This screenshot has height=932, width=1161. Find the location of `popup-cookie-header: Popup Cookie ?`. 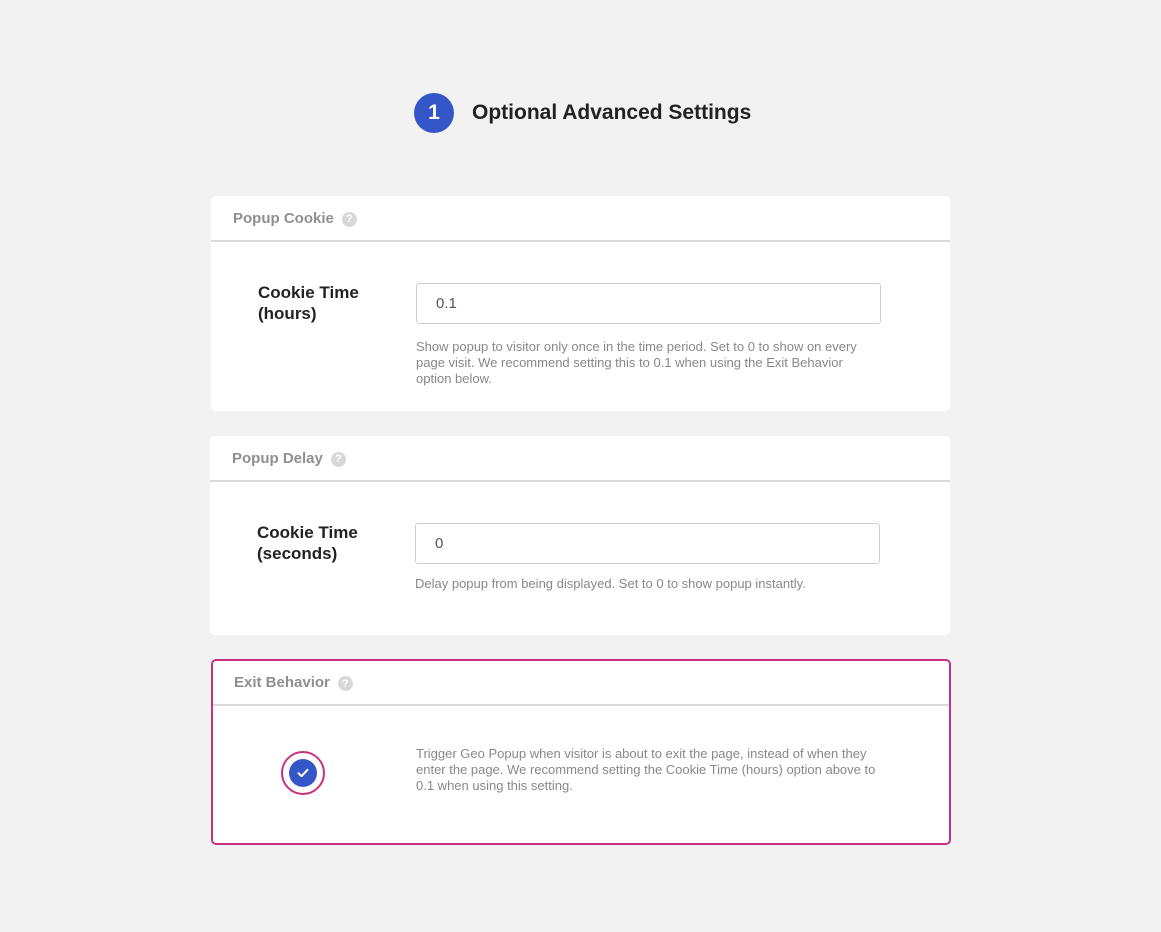

popup-cookie-header: Popup Cookie ? is located at coordinates (580, 219).